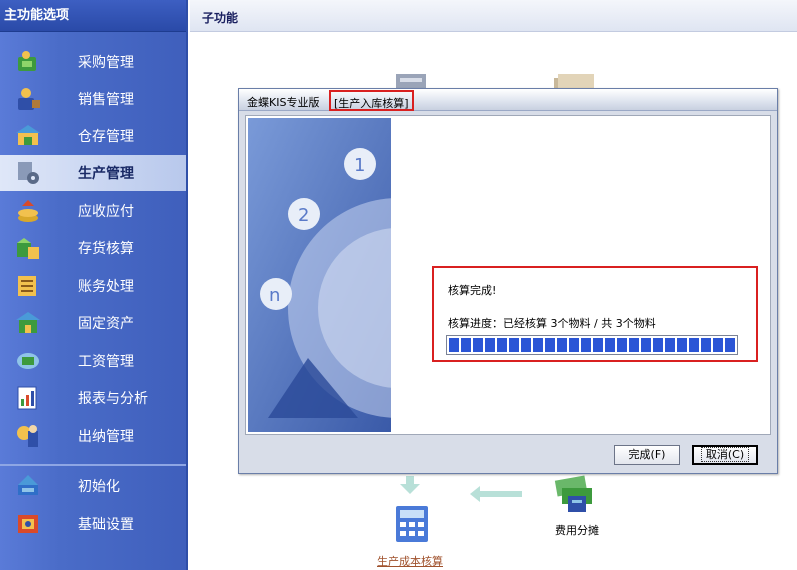 This screenshot has height=570, width=797. What do you see at coordinates (106, 525) in the screenshot?
I see `sidebar-item-label: 基础设置` at bounding box center [106, 525].